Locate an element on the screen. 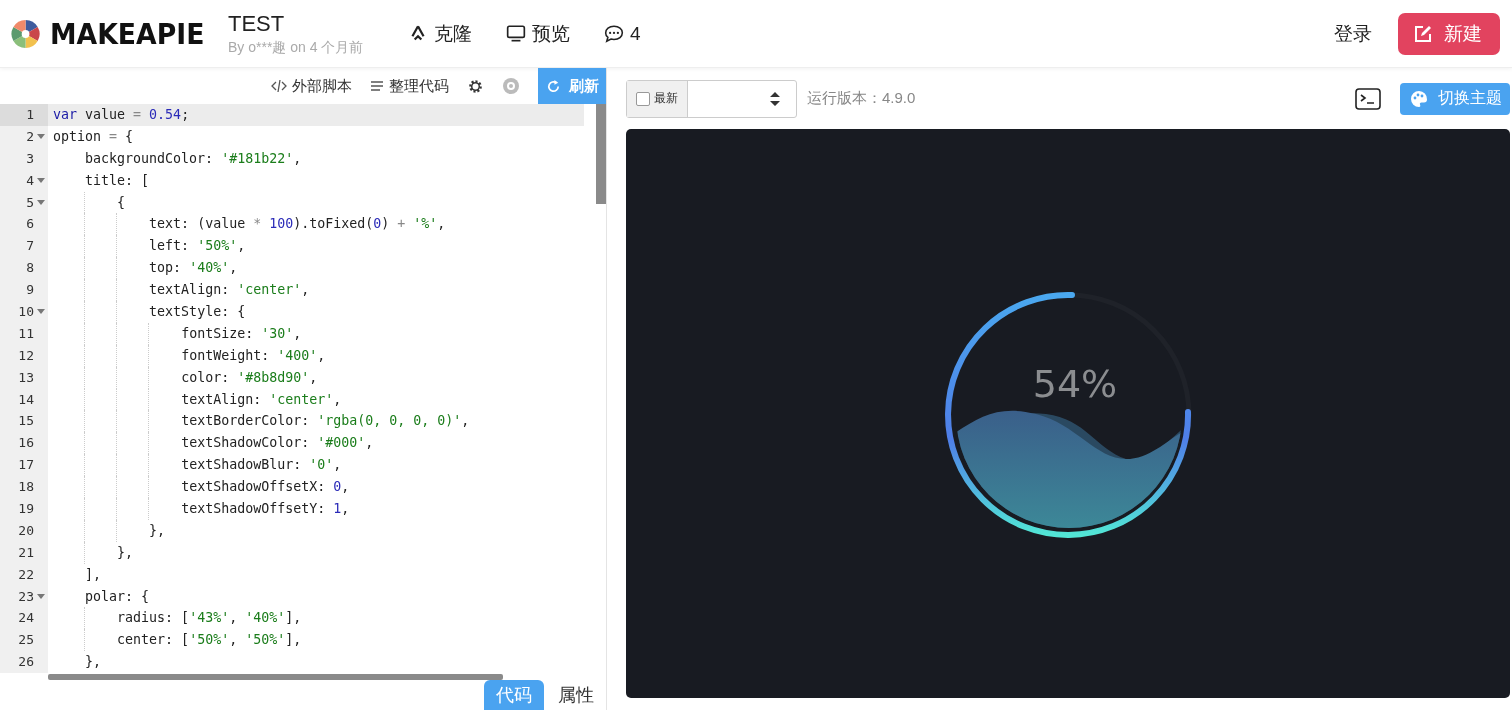 The image size is (1512, 710). line-number: 19 is located at coordinates (26, 509).